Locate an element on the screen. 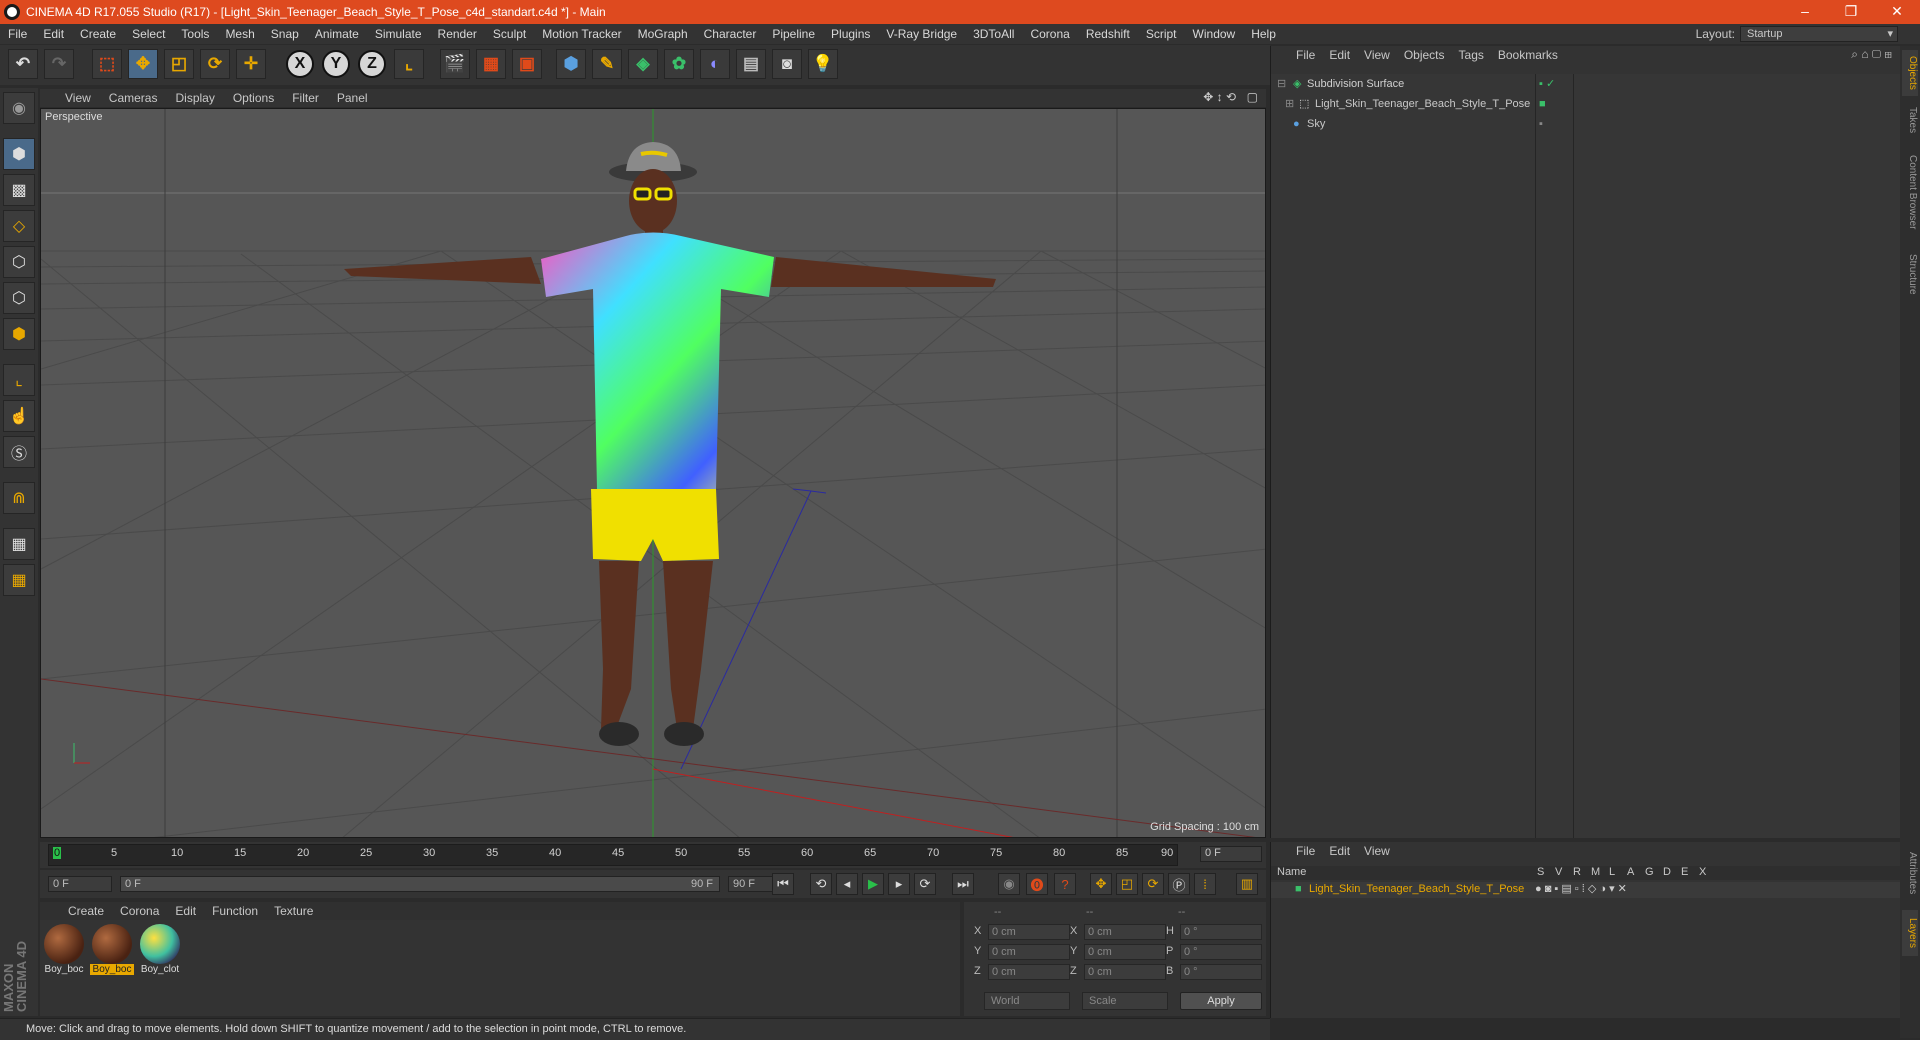  go-to-end-icon: ⏭ is located at coordinates (963, 884).